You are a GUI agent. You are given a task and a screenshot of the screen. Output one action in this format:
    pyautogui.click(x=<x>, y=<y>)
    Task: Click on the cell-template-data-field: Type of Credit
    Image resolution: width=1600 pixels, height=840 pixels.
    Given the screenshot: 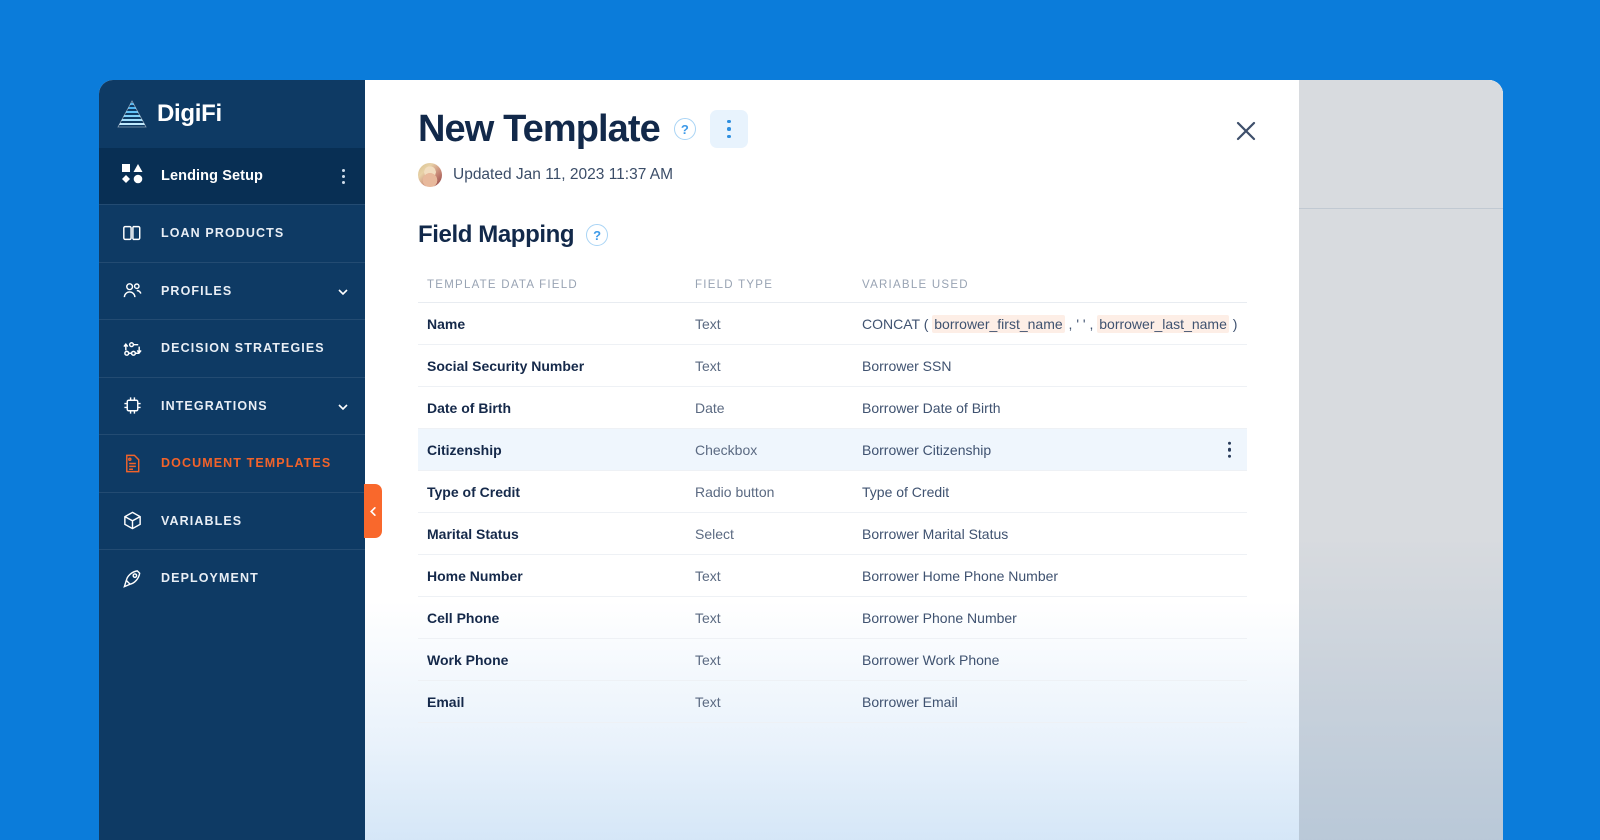 What is the action you would take?
    pyautogui.click(x=474, y=491)
    